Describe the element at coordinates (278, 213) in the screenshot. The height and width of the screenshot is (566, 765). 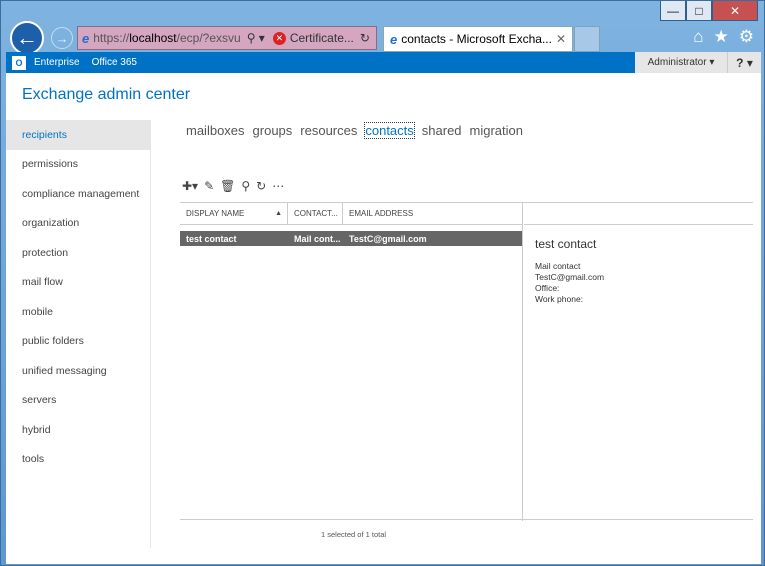
I see `sort-ascending-icon: ▲` at that location.